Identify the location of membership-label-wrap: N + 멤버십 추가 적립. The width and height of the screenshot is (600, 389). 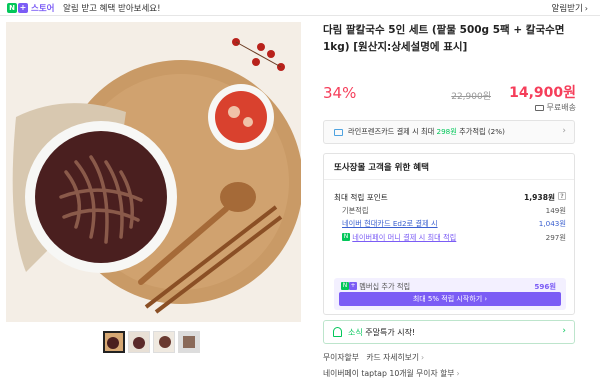
(375, 287).